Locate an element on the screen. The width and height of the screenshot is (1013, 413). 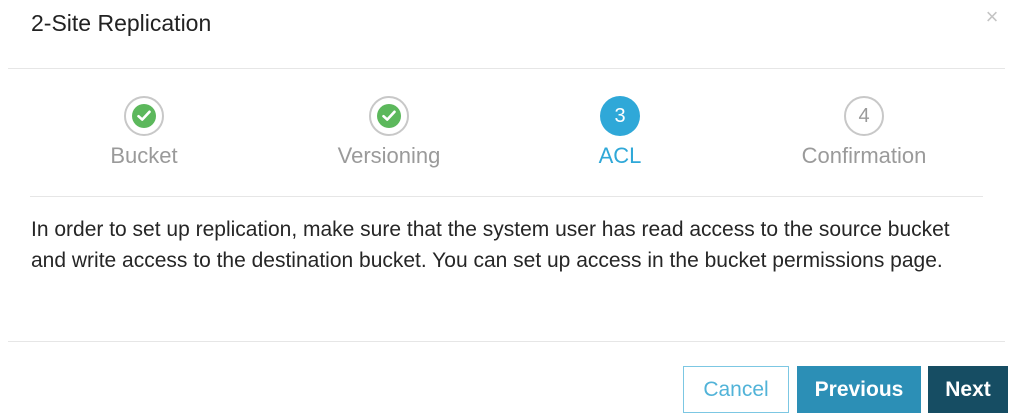
step-1-indicator is located at coordinates (144, 116).